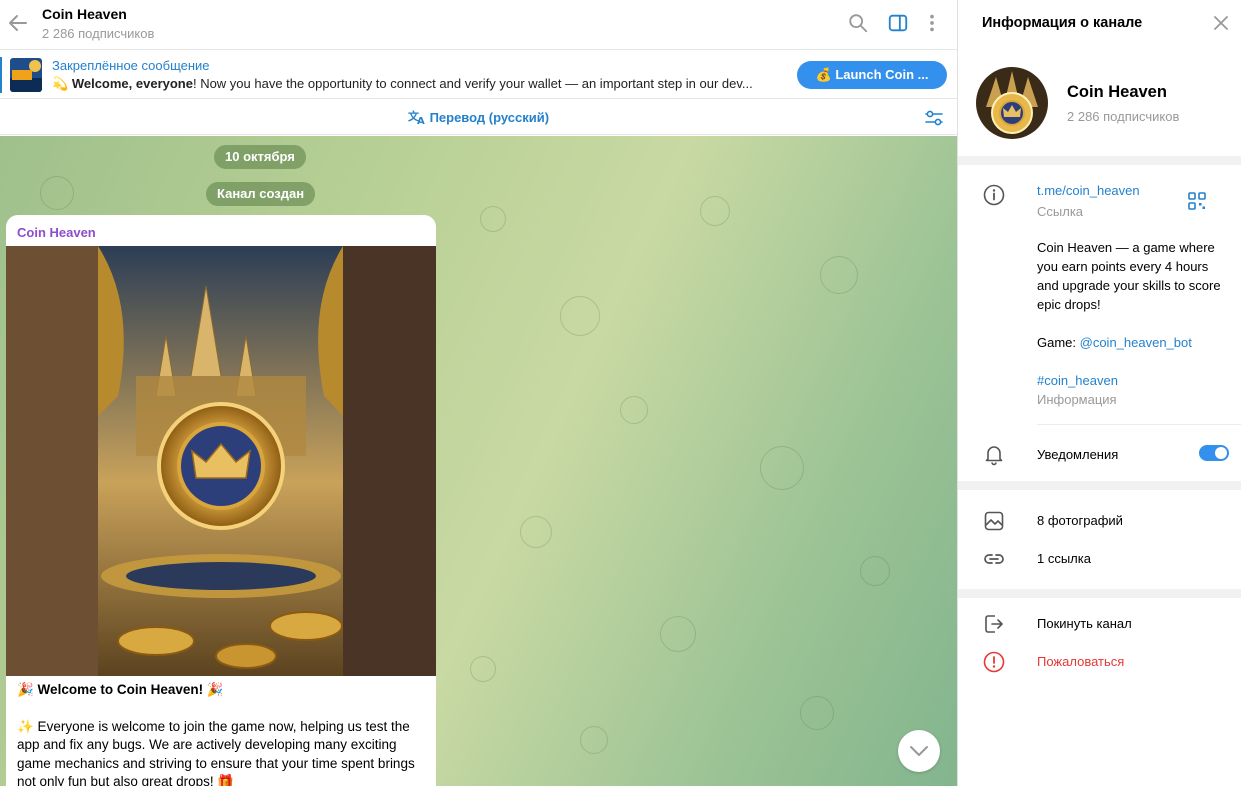  What do you see at coordinates (1132, 380) in the screenshot?
I see `hashtag-link: #coin_heaven` at bounding box center [1132, 380].